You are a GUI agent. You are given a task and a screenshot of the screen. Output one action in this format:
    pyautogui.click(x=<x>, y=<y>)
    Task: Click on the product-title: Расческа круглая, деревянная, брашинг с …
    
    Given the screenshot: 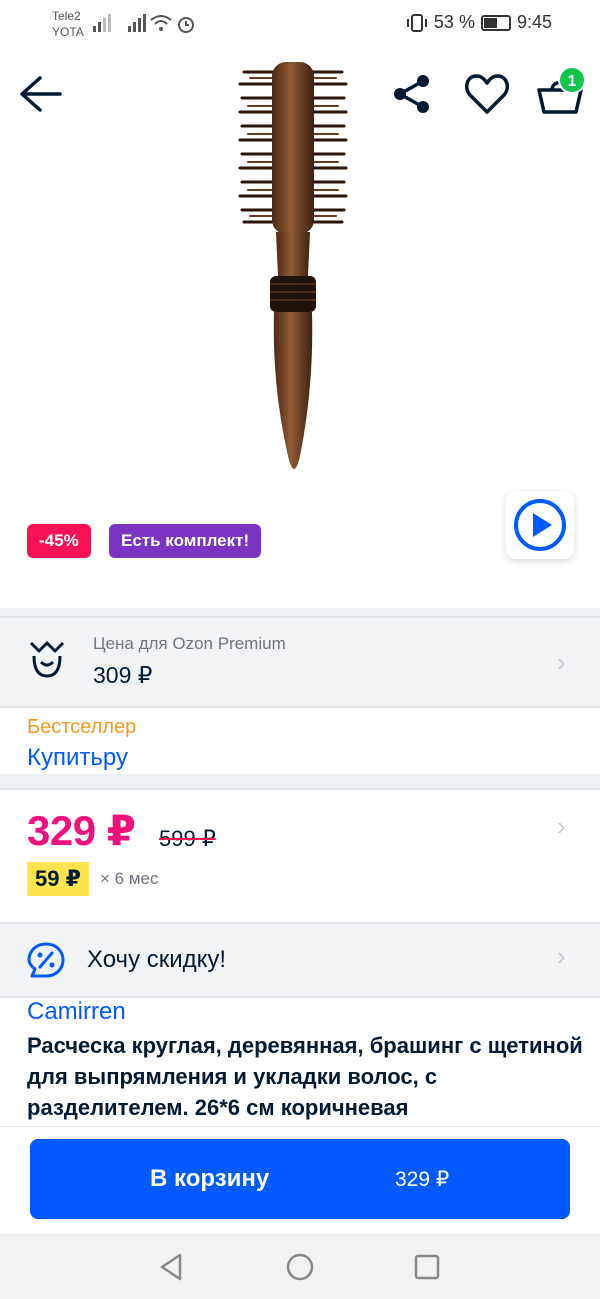 What is the action you would take?
    pyautogui.click(x=305, y=1076)
    